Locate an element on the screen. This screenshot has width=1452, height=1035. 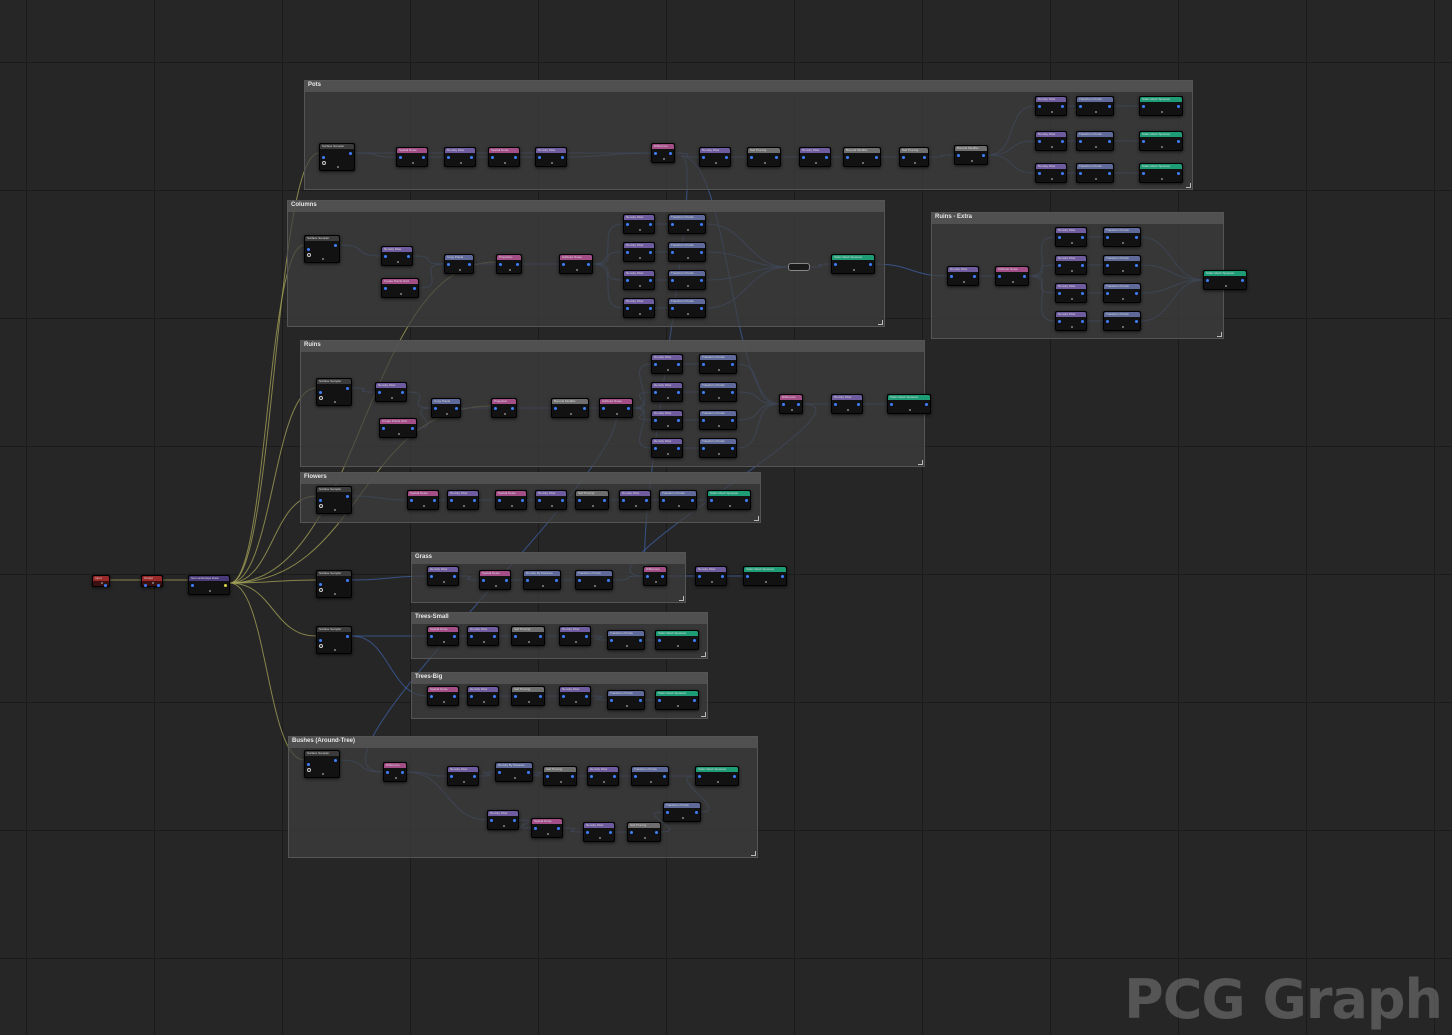
node-density-by-distance: Density By Distance is located at coordinates (542, 580).